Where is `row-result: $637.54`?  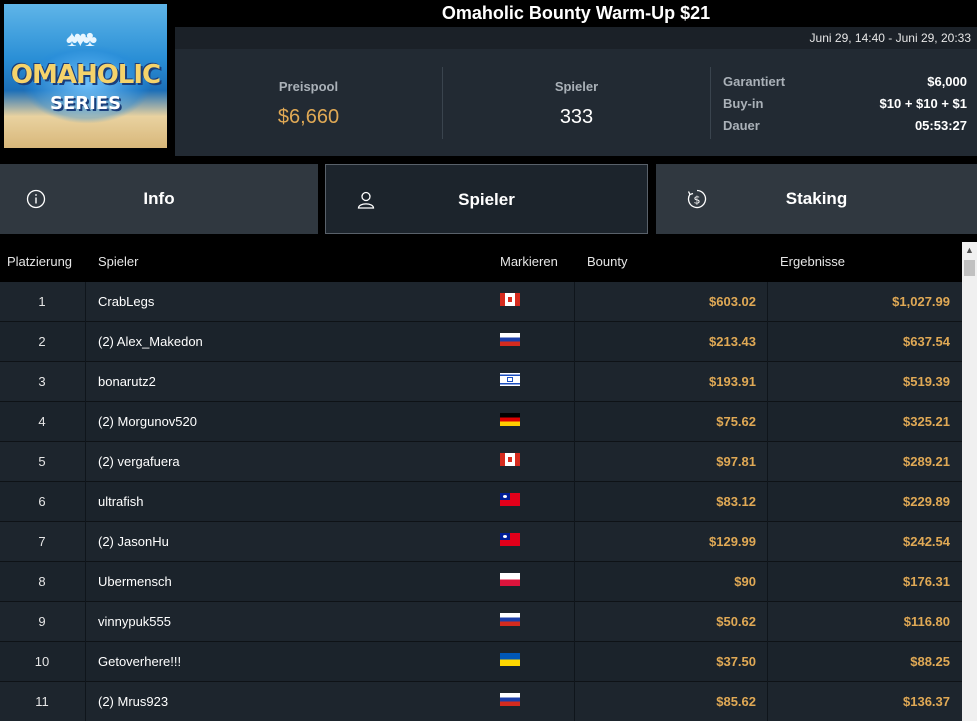
row-result: $637.54 is located at coordinates (926, 341).